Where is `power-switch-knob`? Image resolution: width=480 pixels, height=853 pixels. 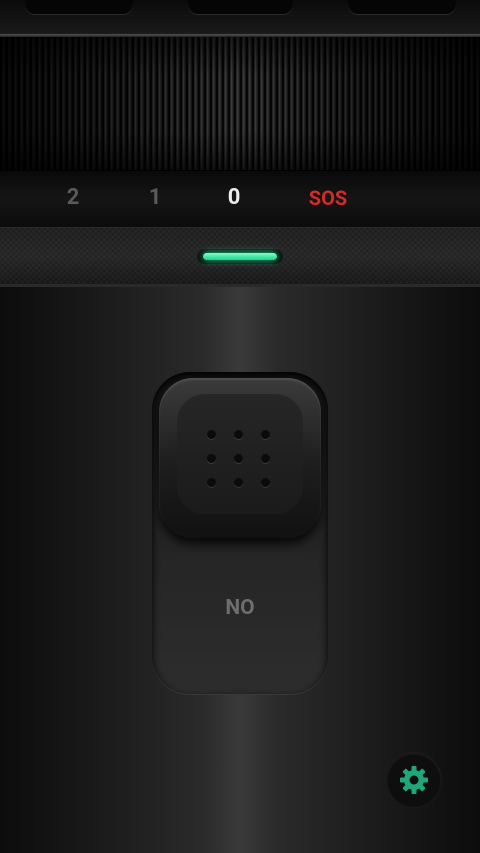
power-switch-knob is located at coordinates (240, 458).